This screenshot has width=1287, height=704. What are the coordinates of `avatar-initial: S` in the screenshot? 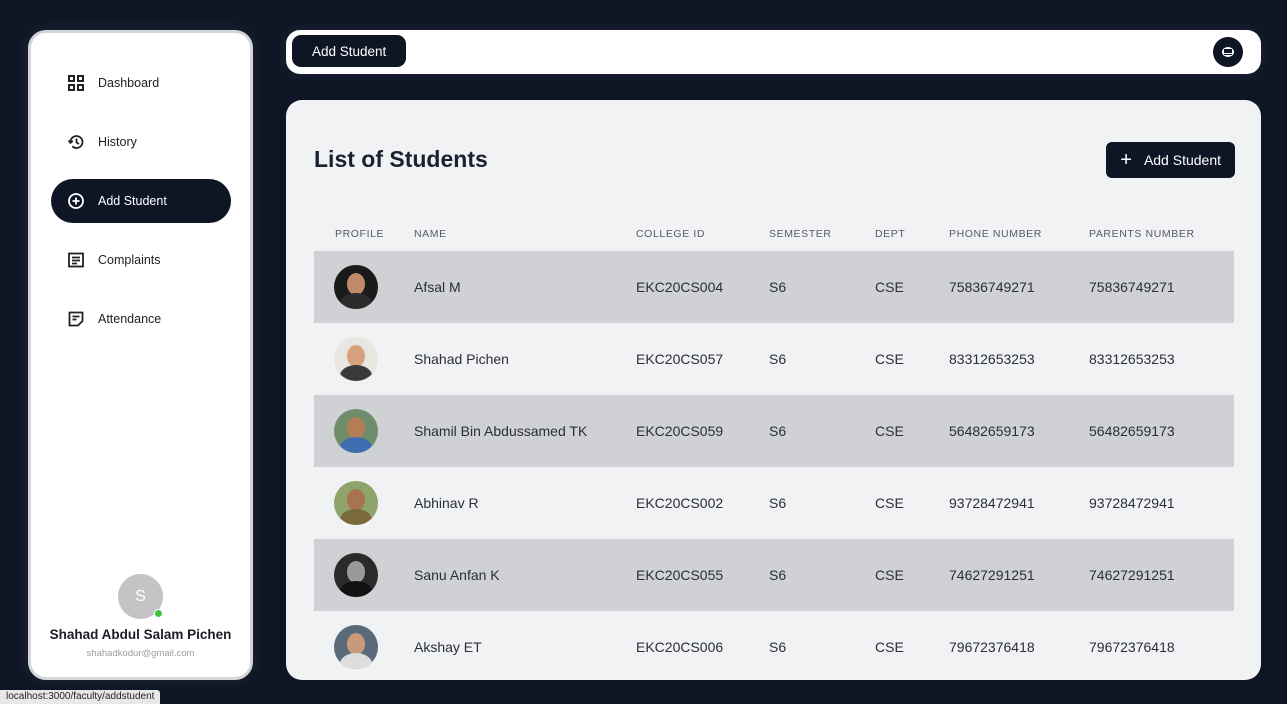 It's located at (140, 596).